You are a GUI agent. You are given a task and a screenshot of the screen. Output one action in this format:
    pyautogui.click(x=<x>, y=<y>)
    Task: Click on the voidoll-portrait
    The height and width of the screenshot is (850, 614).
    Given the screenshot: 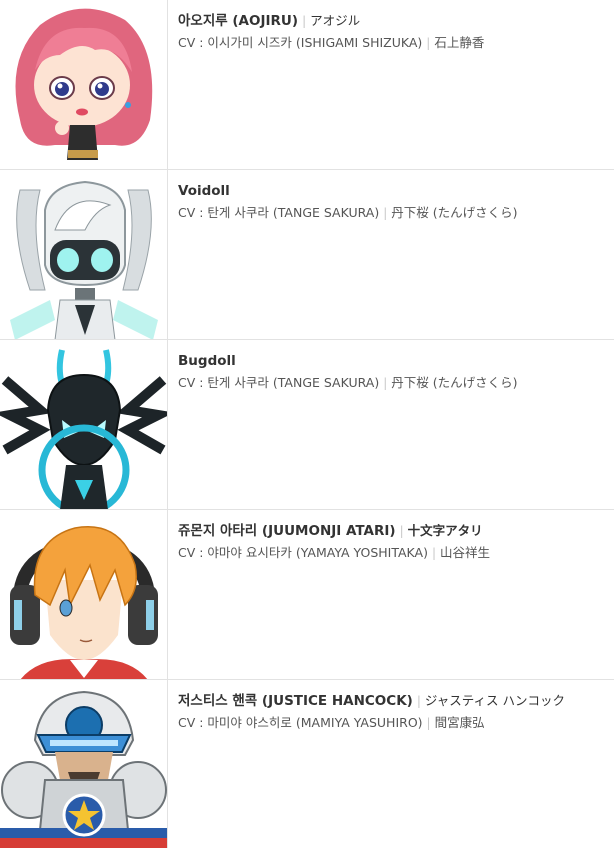 What is the action you would take?
    pyautogui.click(x=84, y=254)
    